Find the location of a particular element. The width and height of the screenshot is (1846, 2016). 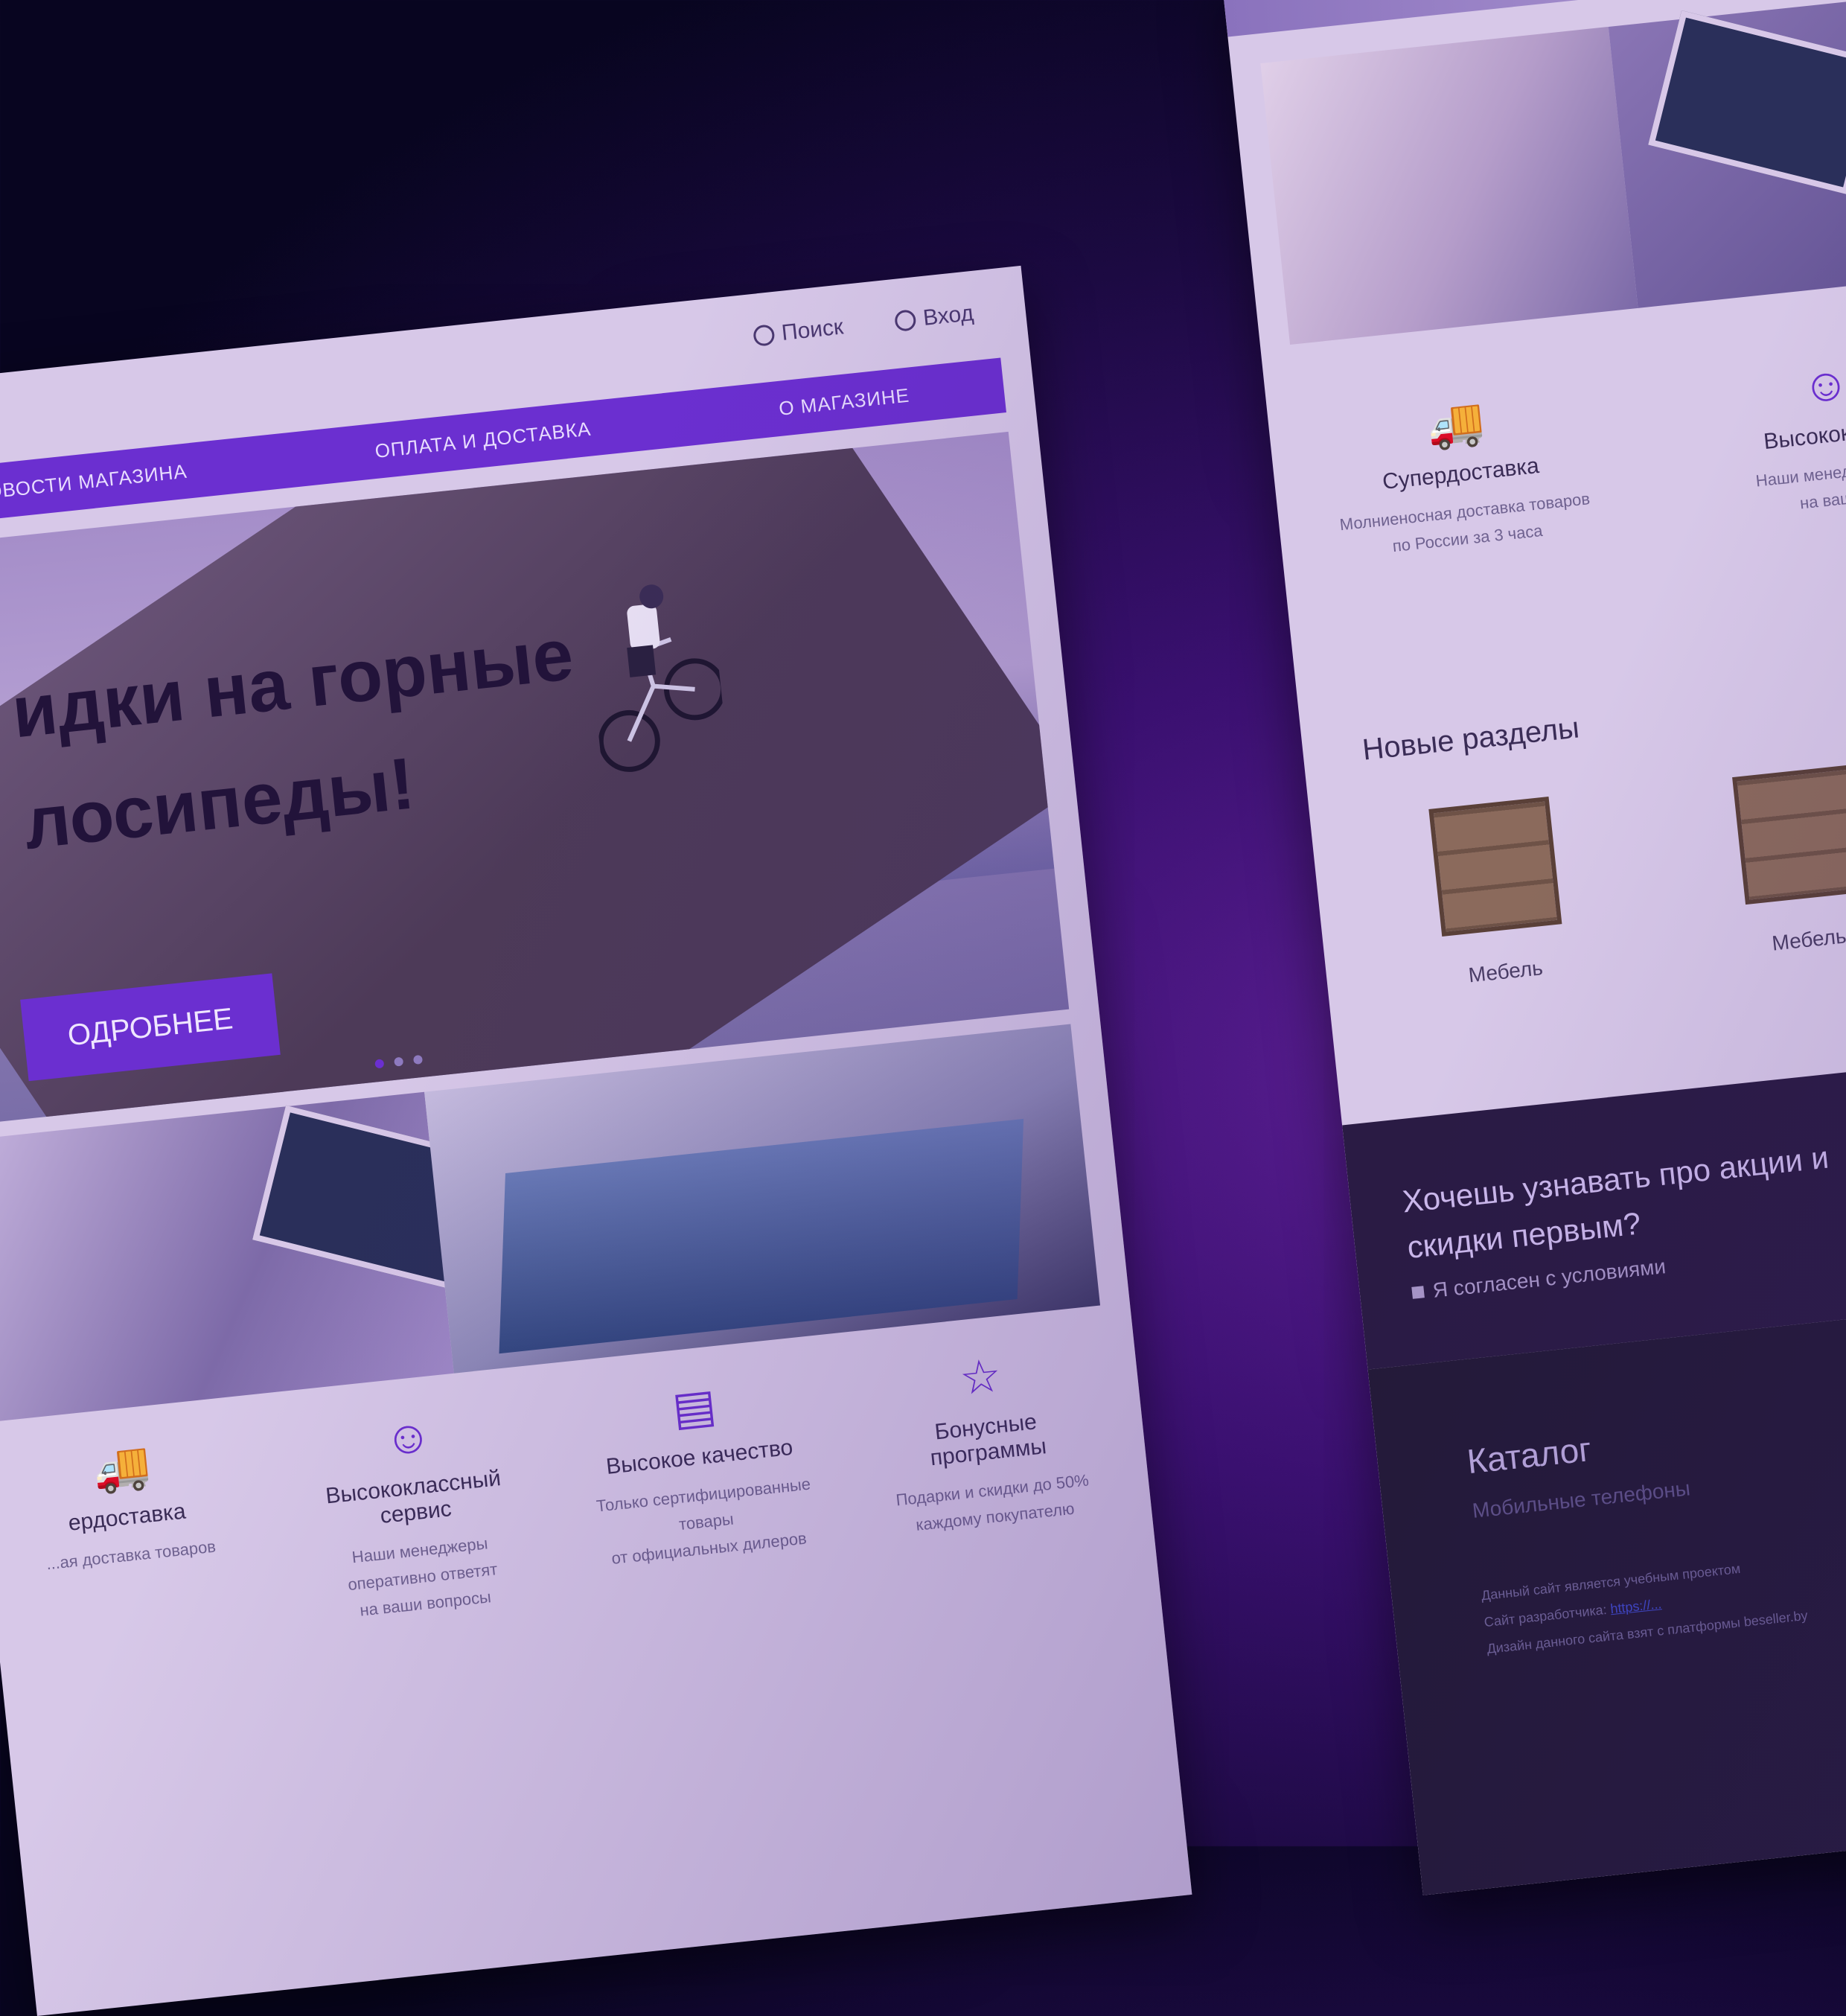

feature-service: ☺ Высококласс Наши менеджеры опна ваши в is located at coordinates (1764, 434).